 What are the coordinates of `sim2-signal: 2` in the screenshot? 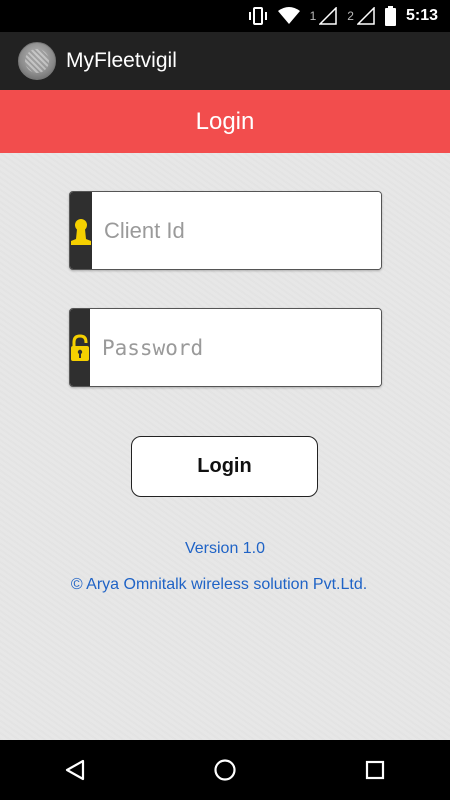 It's located at (361, 16).